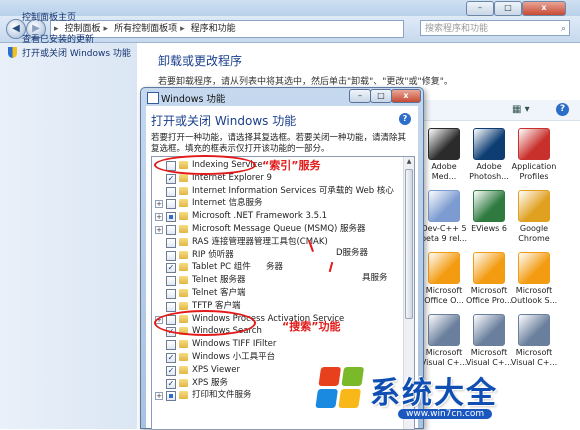  Describe the element at coordinates (234, 357) in the screenshot. I see `feature-label: Windows 小工具平台` at that location.